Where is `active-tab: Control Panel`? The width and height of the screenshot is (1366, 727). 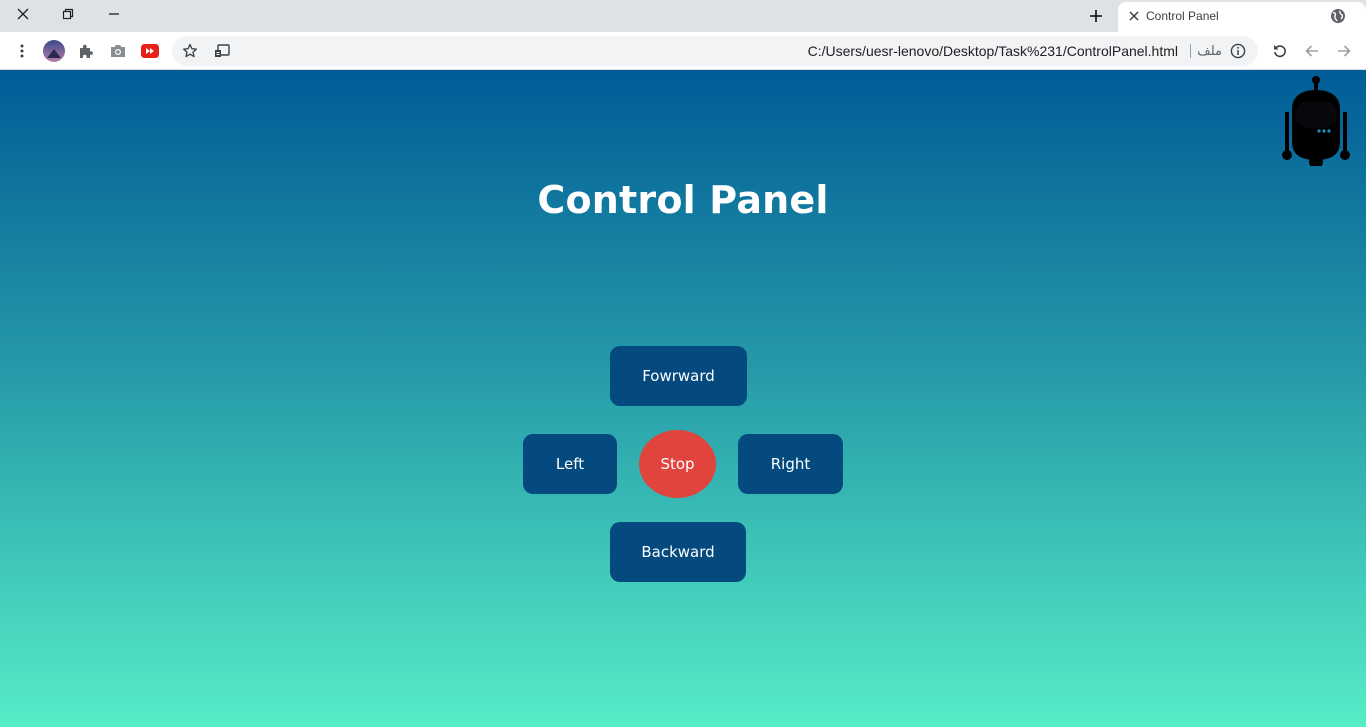
active-tab: Control Panel is located at coordinates (1242, 18).